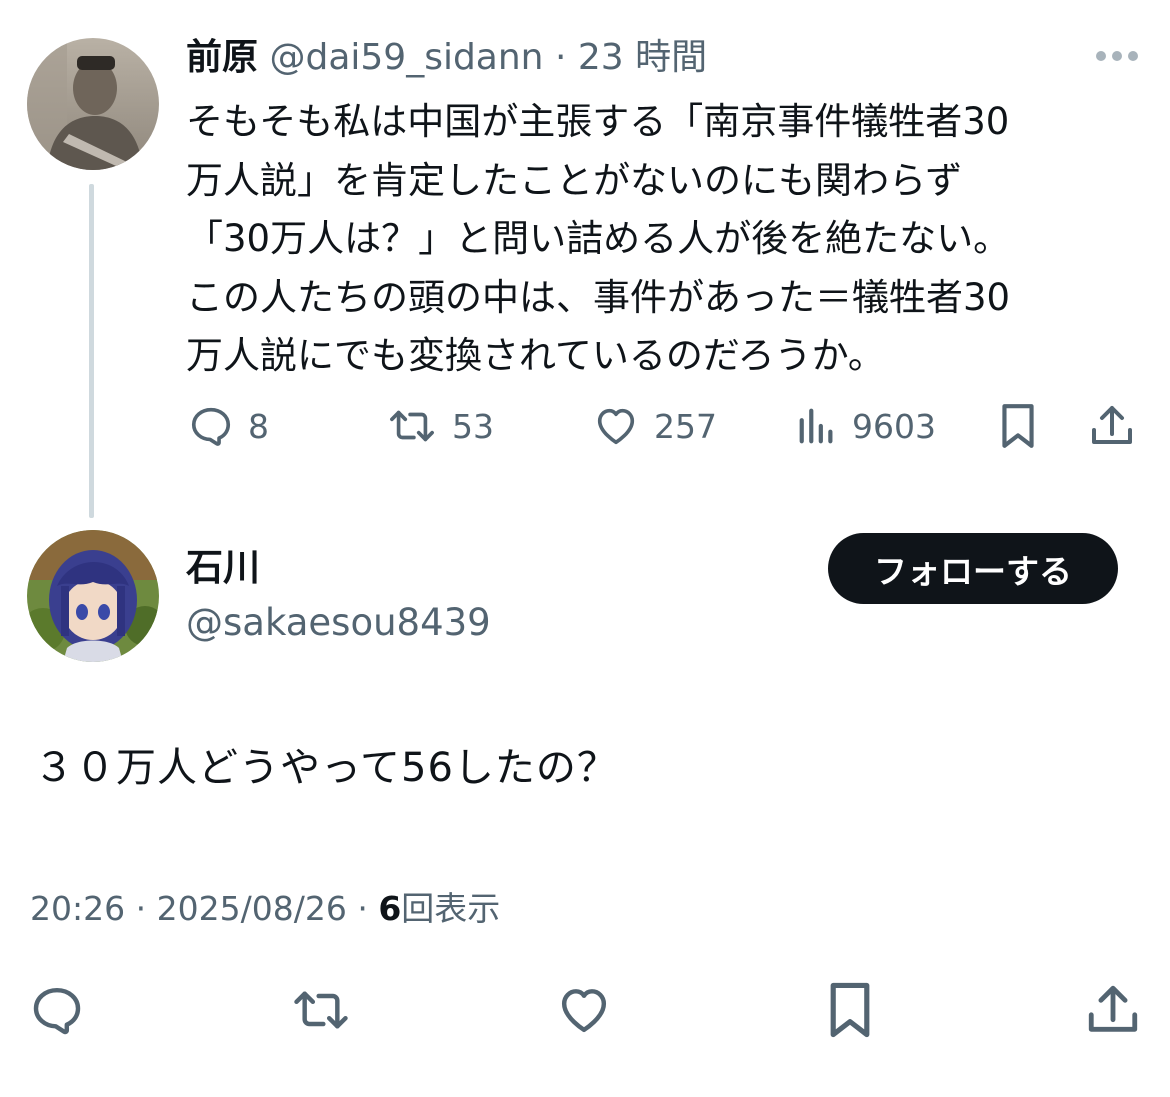  I want to click on like-button, so click(584, 1010).